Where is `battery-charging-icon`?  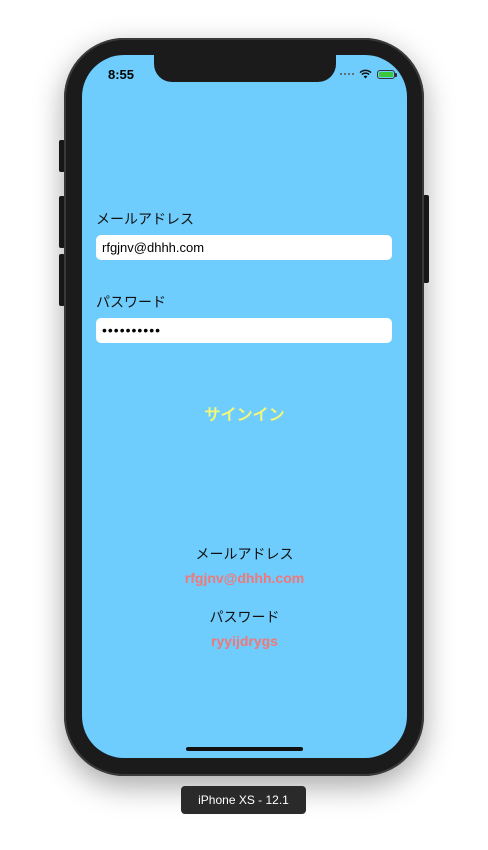 battery-charging-icon is located at coordinates (387, 74).